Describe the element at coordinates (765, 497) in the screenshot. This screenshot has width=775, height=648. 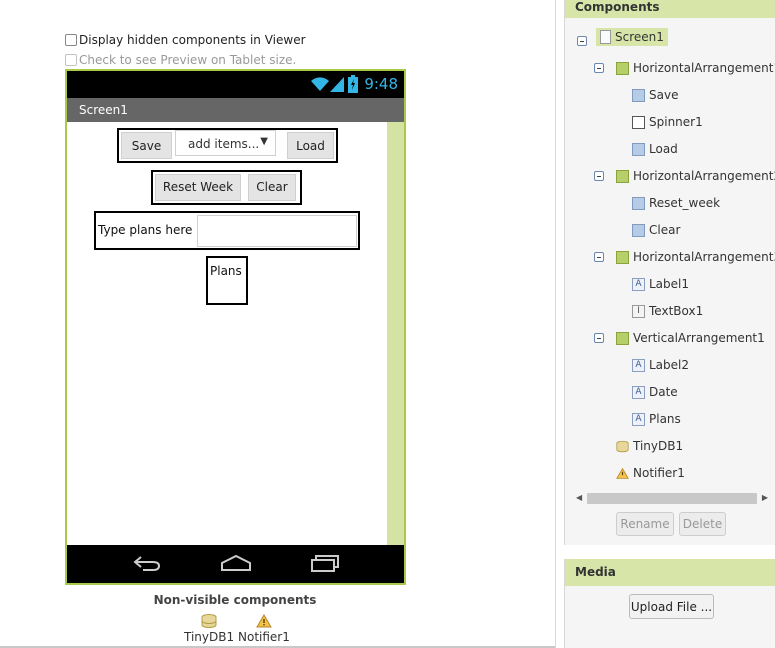
I see `scroll-right-icon: ▶` at that location.